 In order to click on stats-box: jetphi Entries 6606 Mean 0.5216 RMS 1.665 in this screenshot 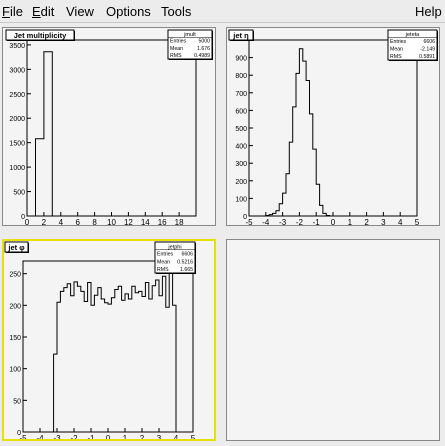, I will do `click(175, 257)`.